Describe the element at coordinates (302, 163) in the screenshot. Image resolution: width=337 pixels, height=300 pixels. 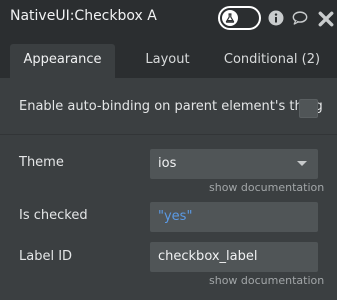
I see `chevron-down-icon` at that location.